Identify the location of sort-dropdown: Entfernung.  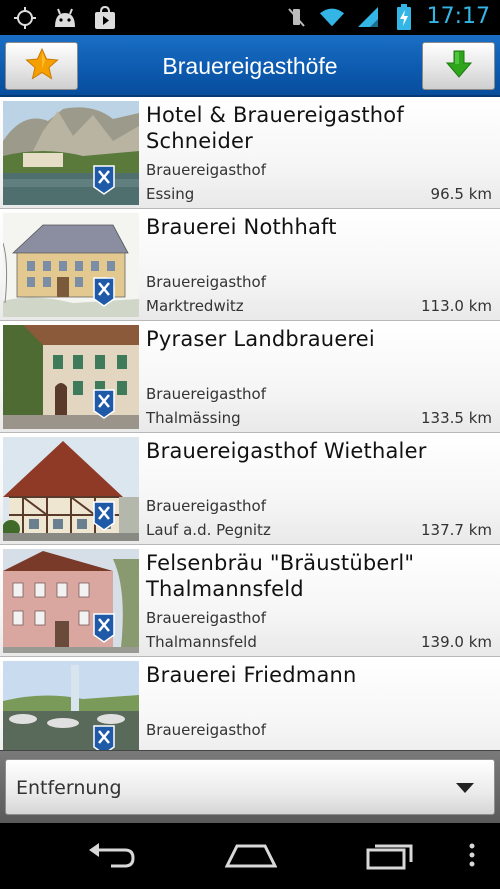
(250, 787).